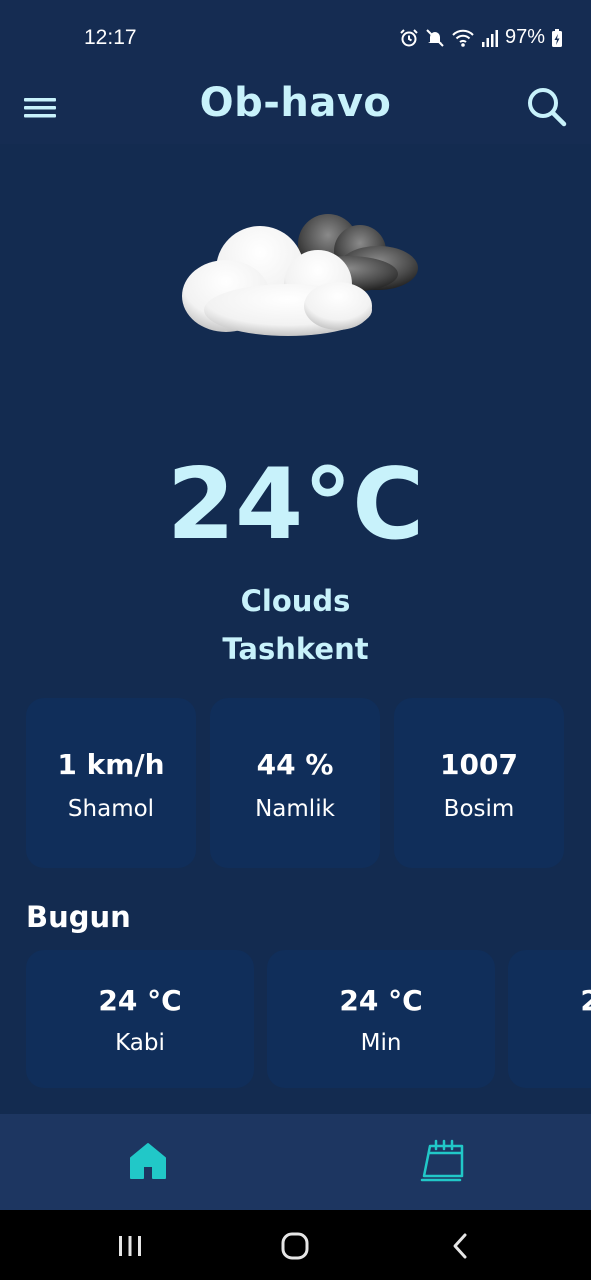 This screenshot has width=591, height=1280. Describe the element at coordinates (140, 1019) in the screenshot. I see `today-card-max: 24 °C Kabi` at that location.